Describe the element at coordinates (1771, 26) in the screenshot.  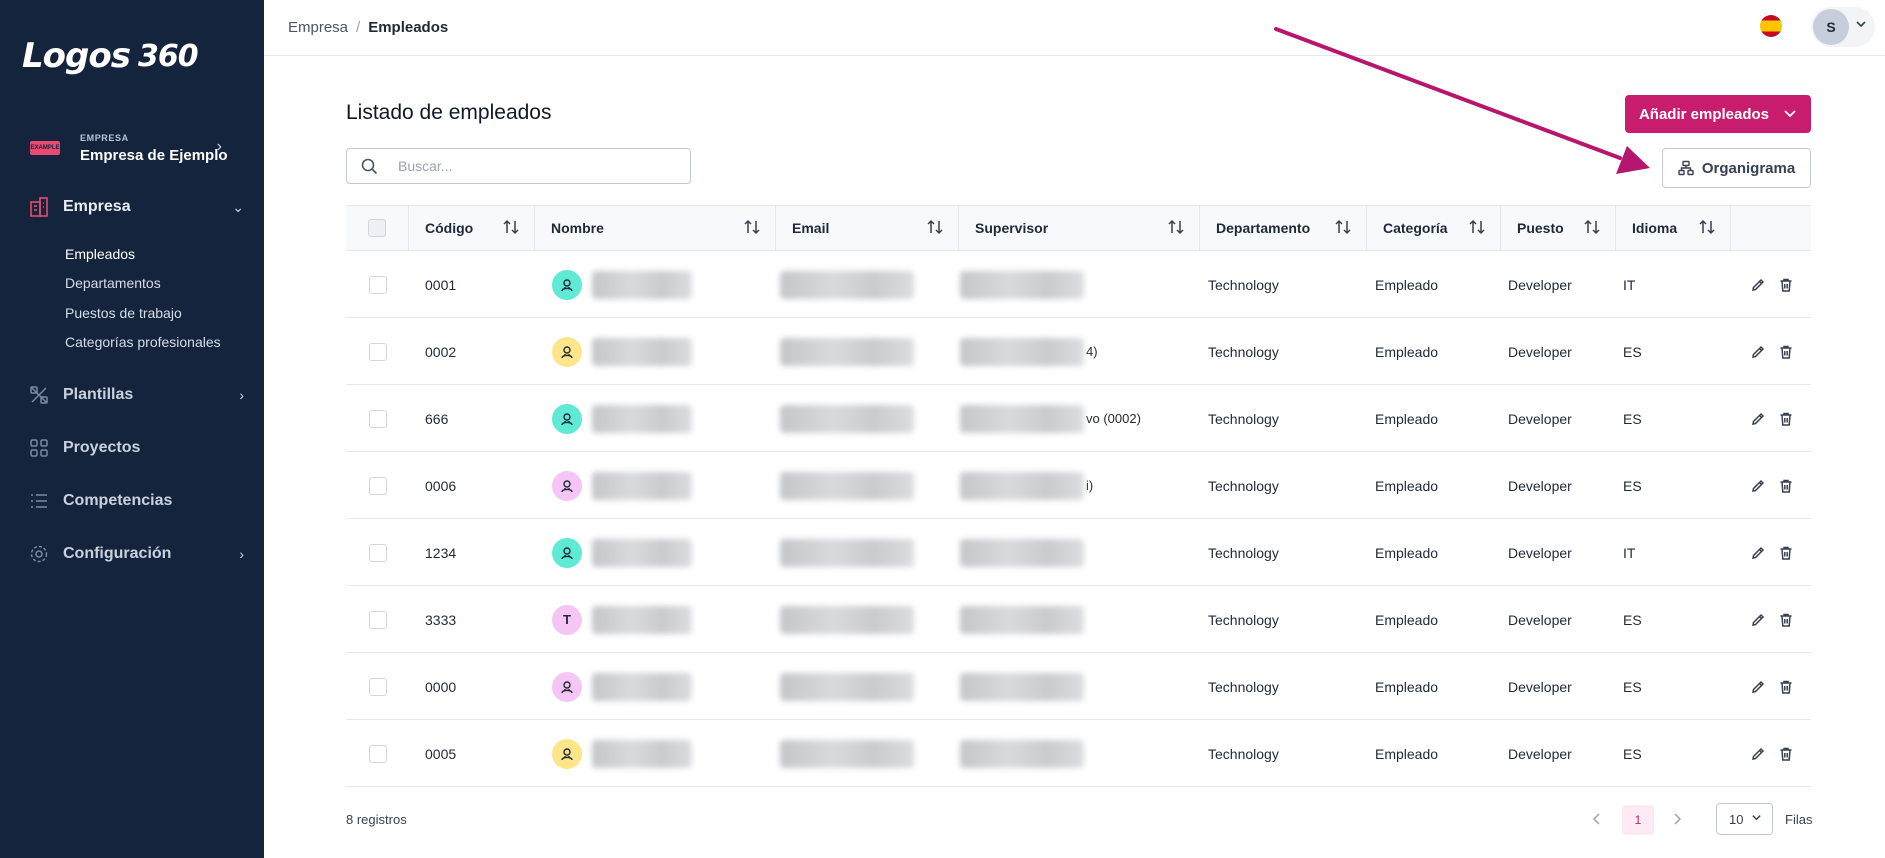
I see `spain-flag-icon` at that location.